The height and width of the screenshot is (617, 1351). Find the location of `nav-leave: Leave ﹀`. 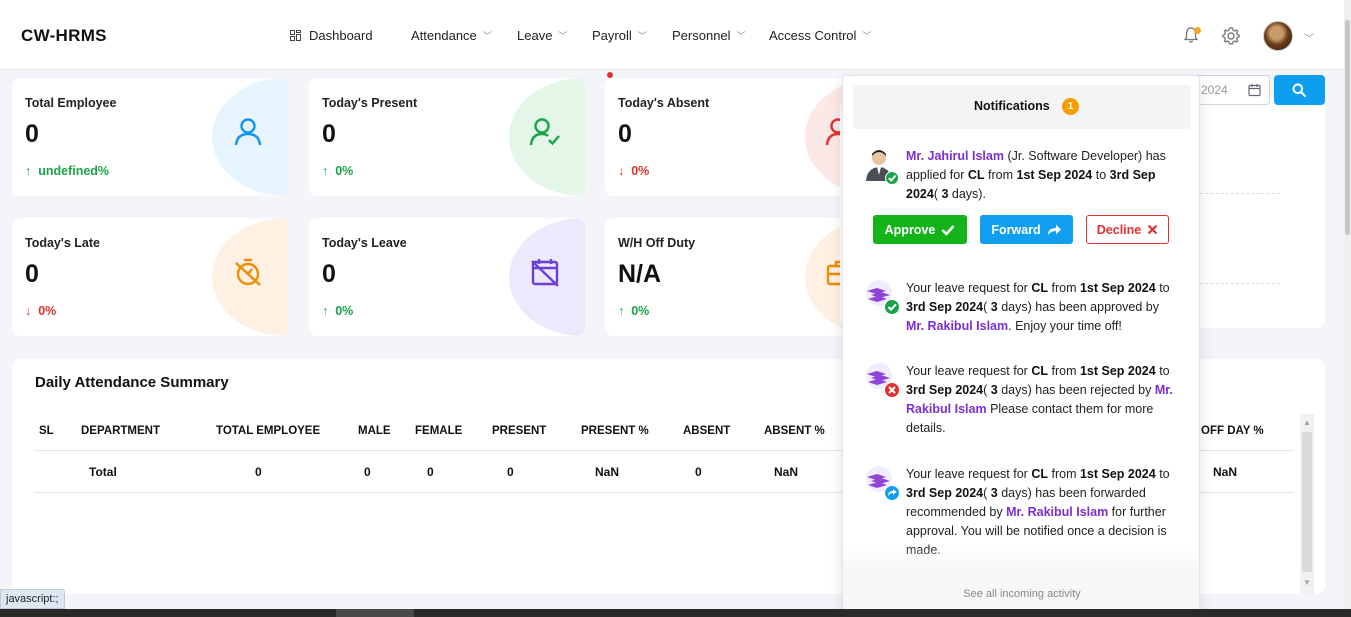

nav-leave: Leave ﹀ is located at coordinates (542, 35).